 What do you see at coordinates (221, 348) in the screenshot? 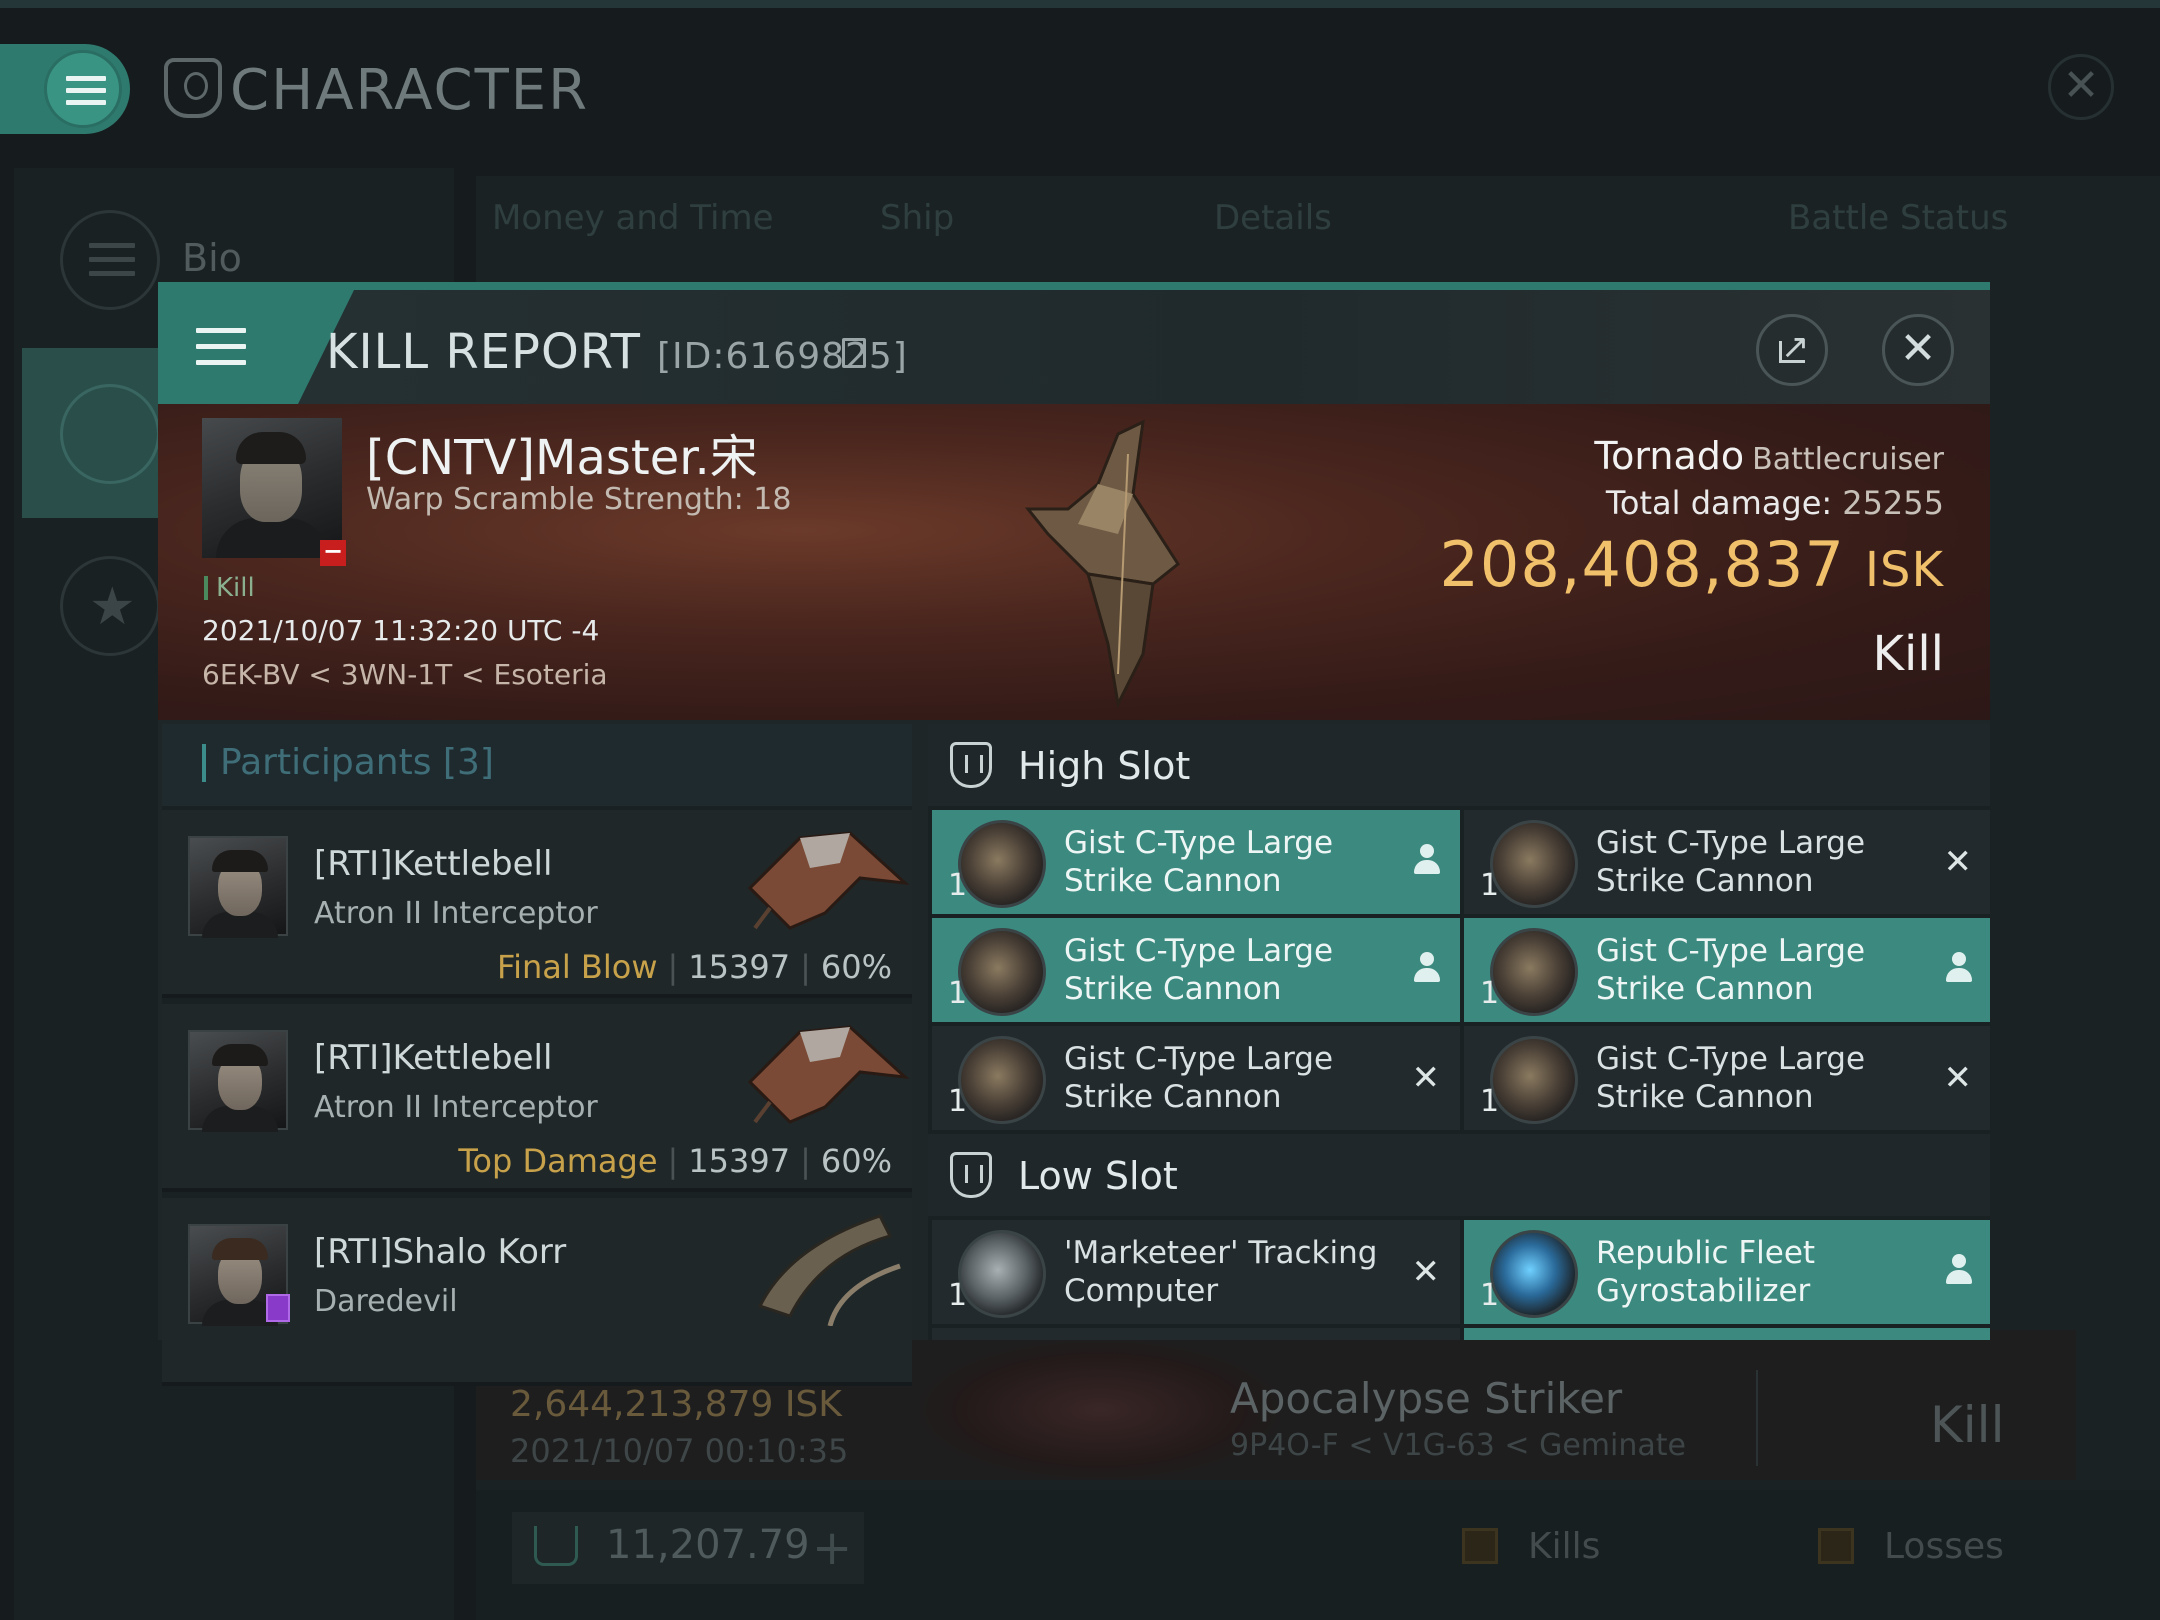
I see `hamburger-icon` at bounding box center [221, 348].